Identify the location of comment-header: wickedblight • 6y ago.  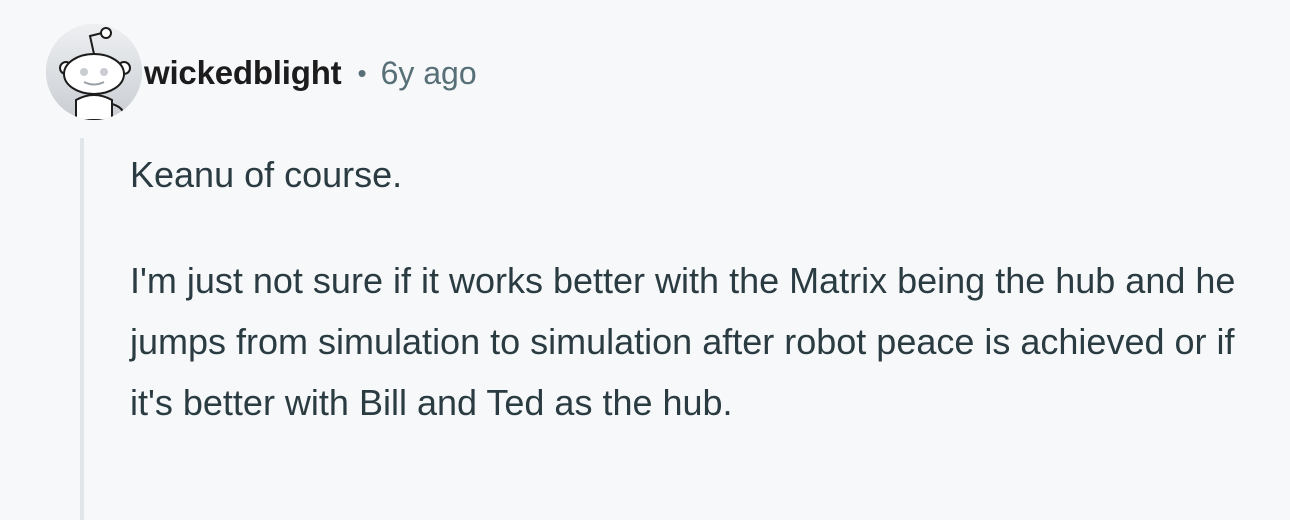
(310, 73).